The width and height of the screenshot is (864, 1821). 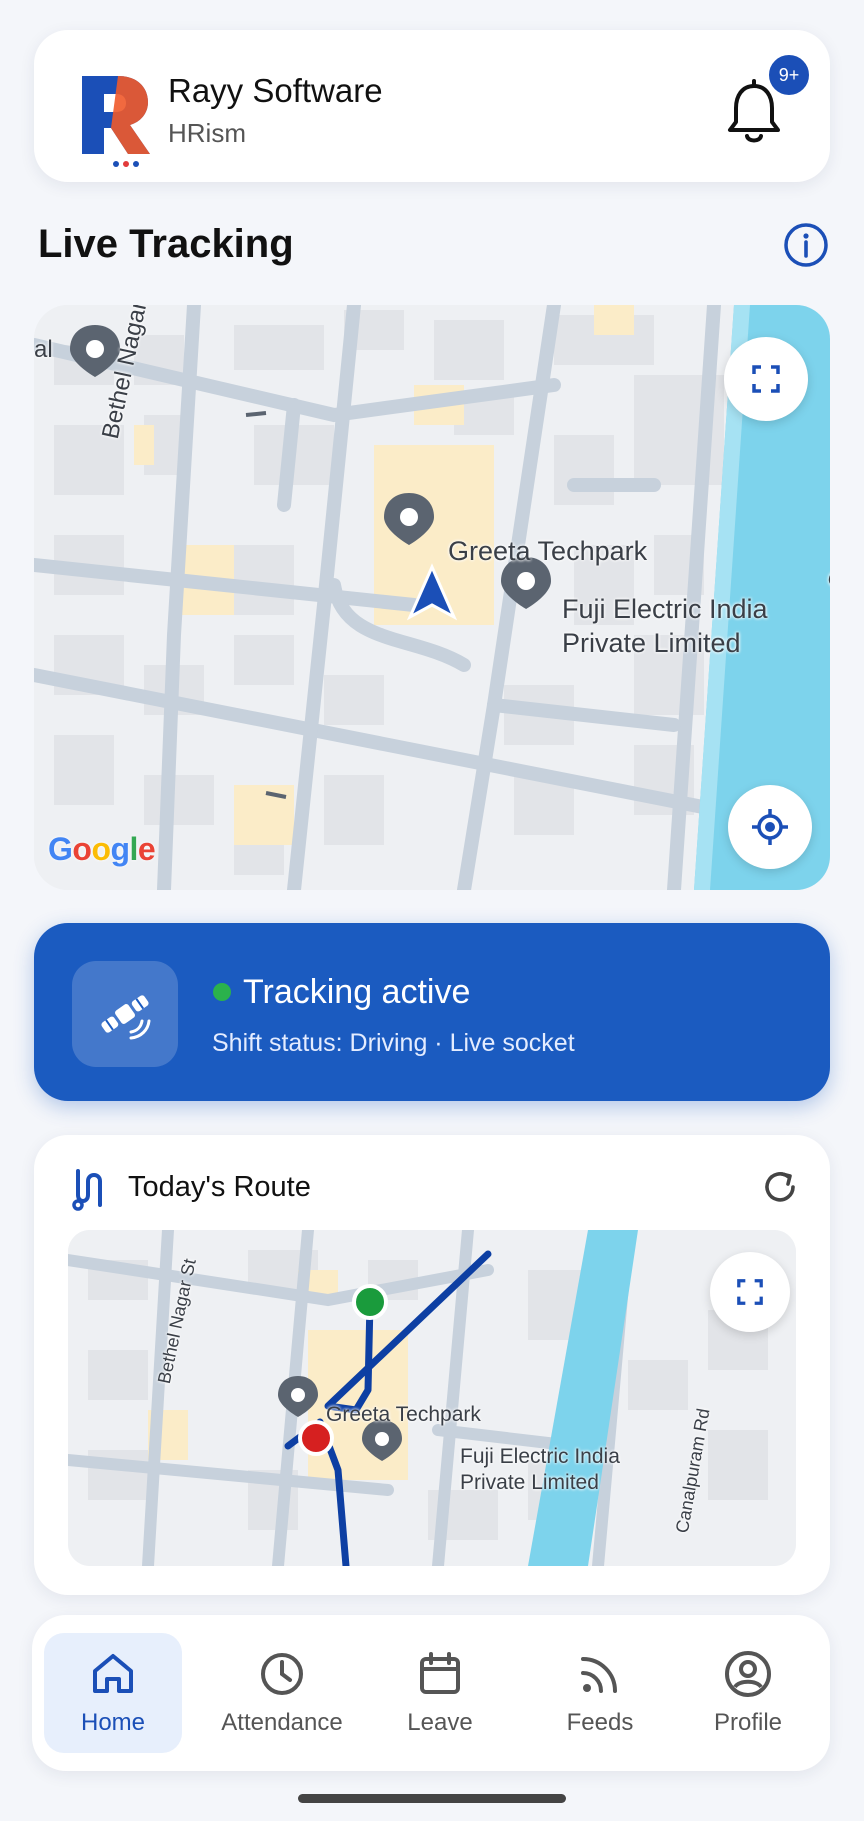 What do you see at coordinates (540, 1456) in the screenshot?
I see `route-label-fuji-line1: Fuji Electric India` at bounding box center [540, 1456].